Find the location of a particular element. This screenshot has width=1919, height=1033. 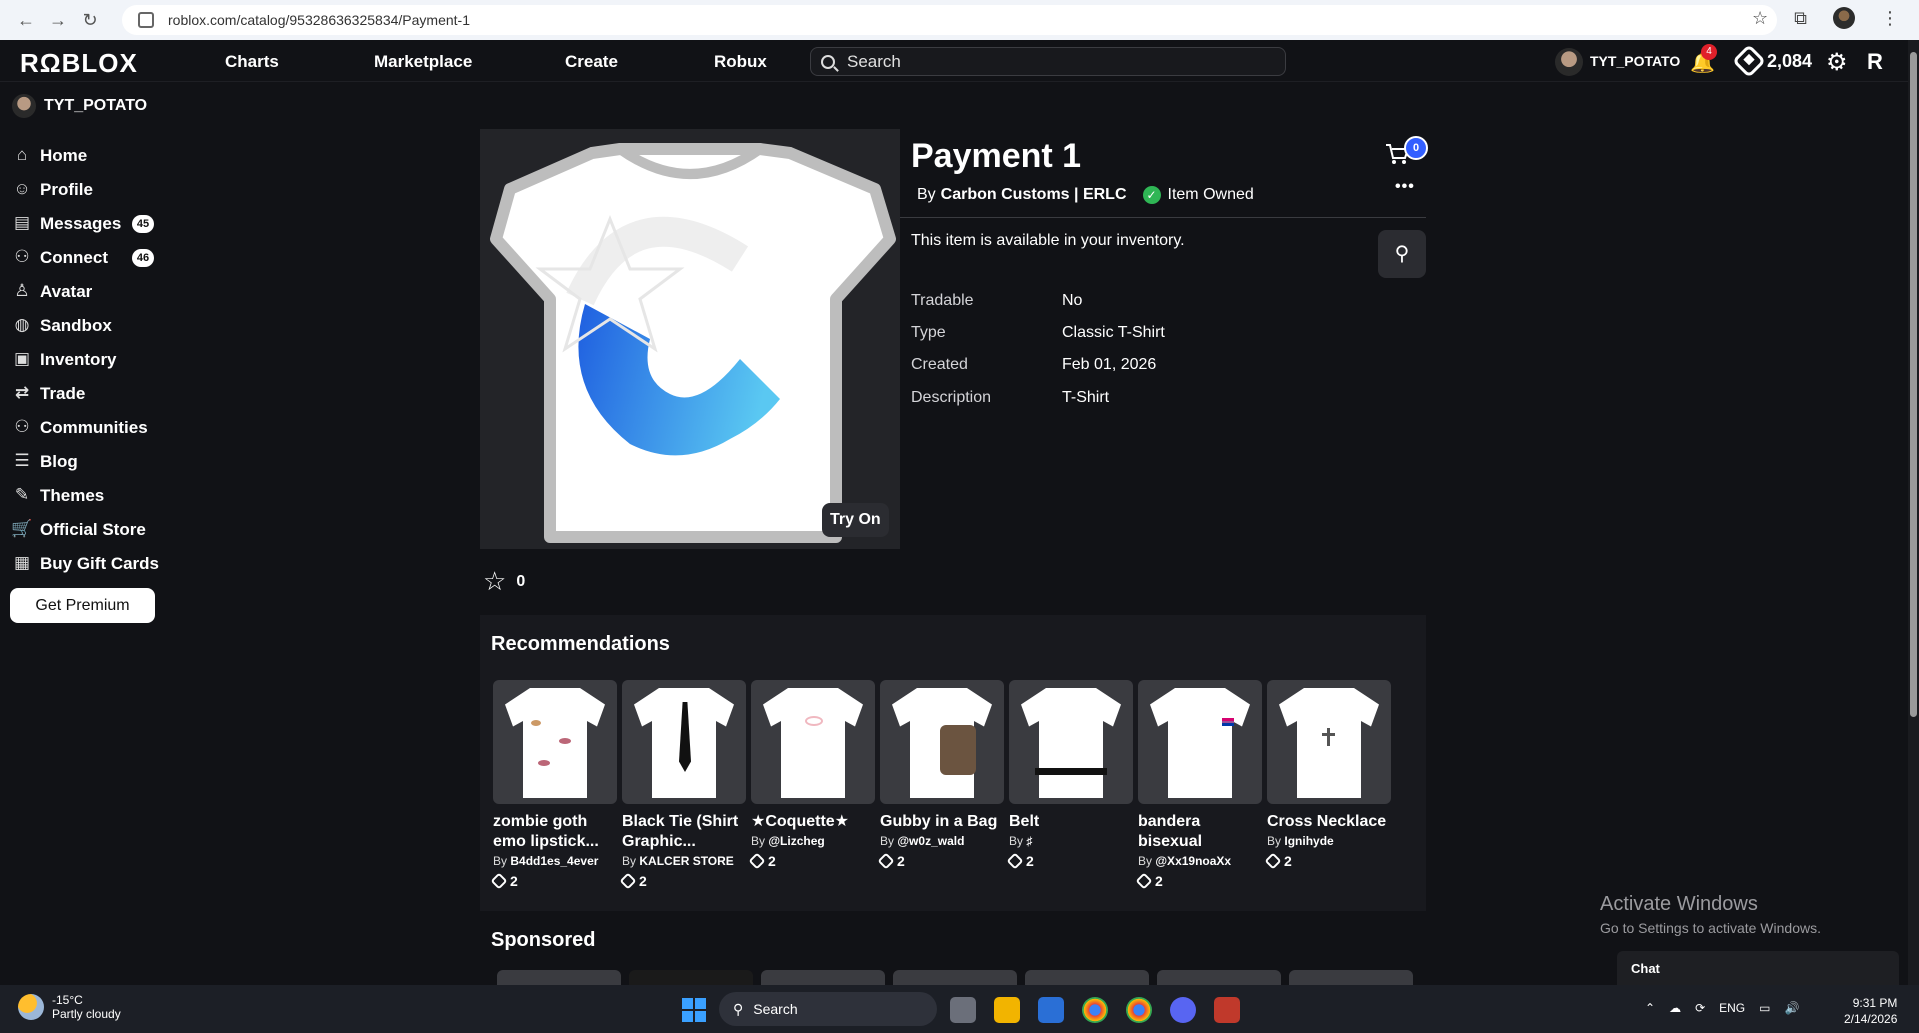

sidebar-item-official-store: 🛒 Official Store is located at coordinates (90, 530).